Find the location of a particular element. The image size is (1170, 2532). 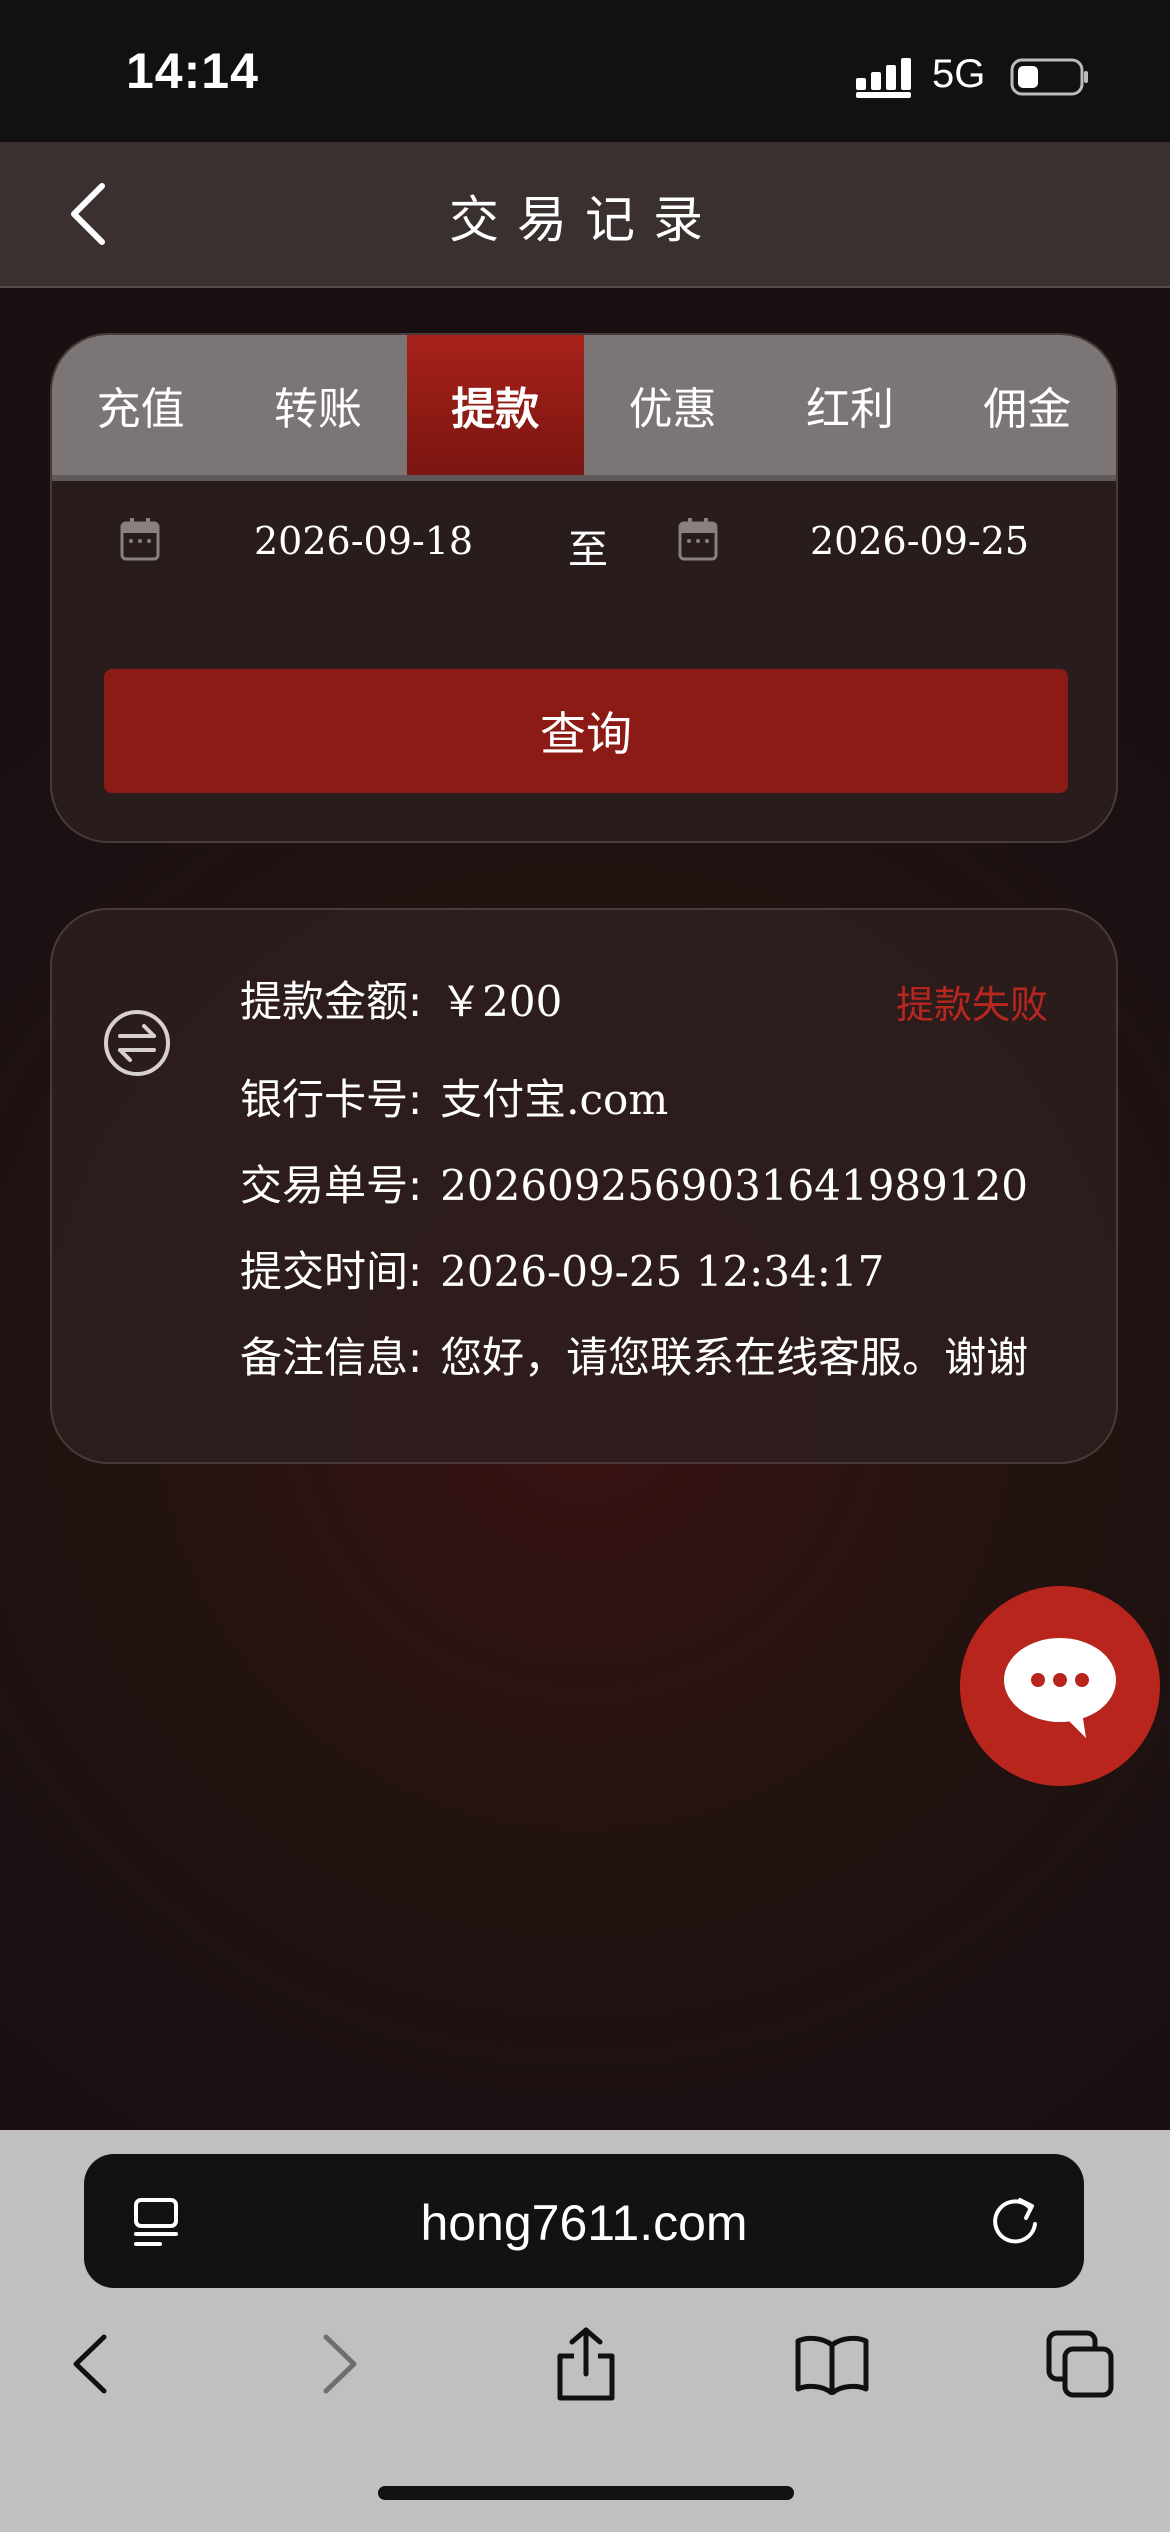

browser-back-button is located at coordinates (90, 2364).